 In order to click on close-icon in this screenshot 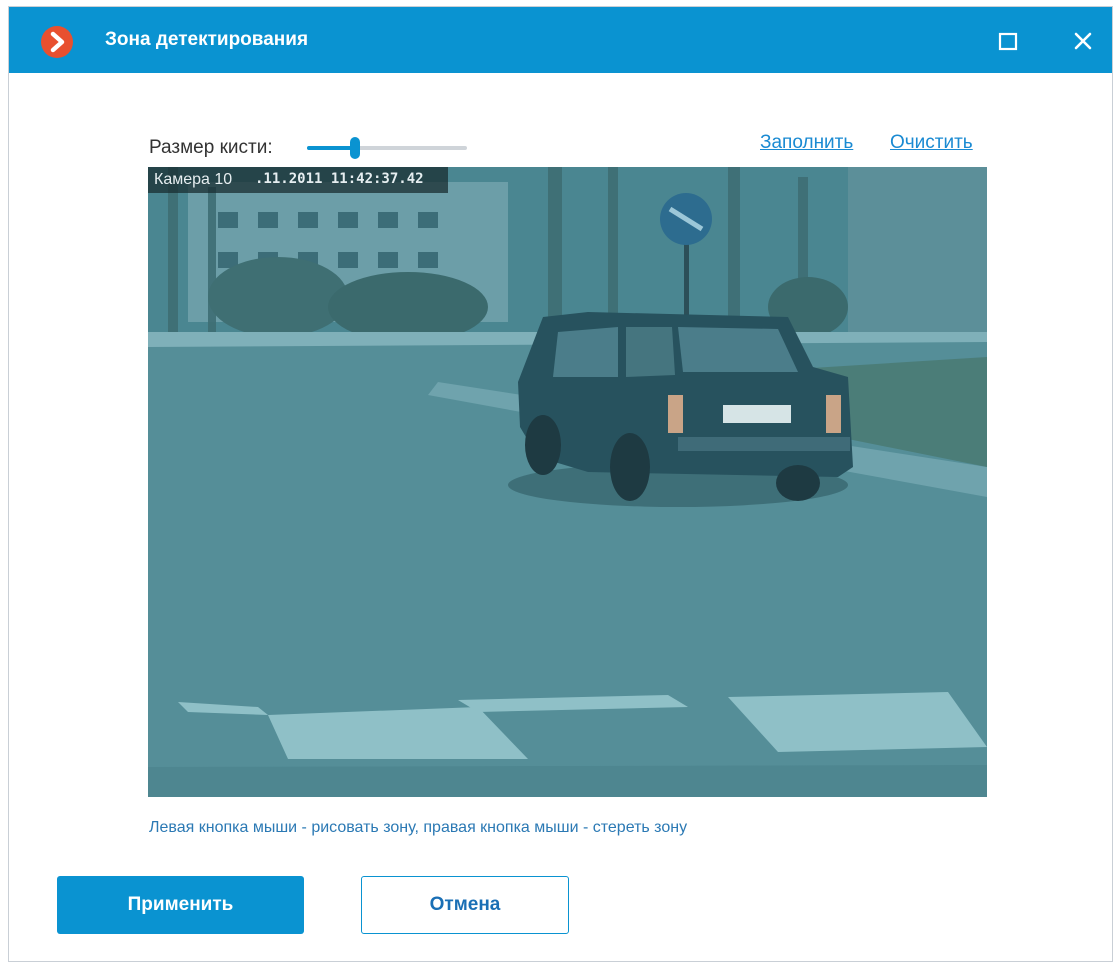, I will do `click(1083, 41)`.